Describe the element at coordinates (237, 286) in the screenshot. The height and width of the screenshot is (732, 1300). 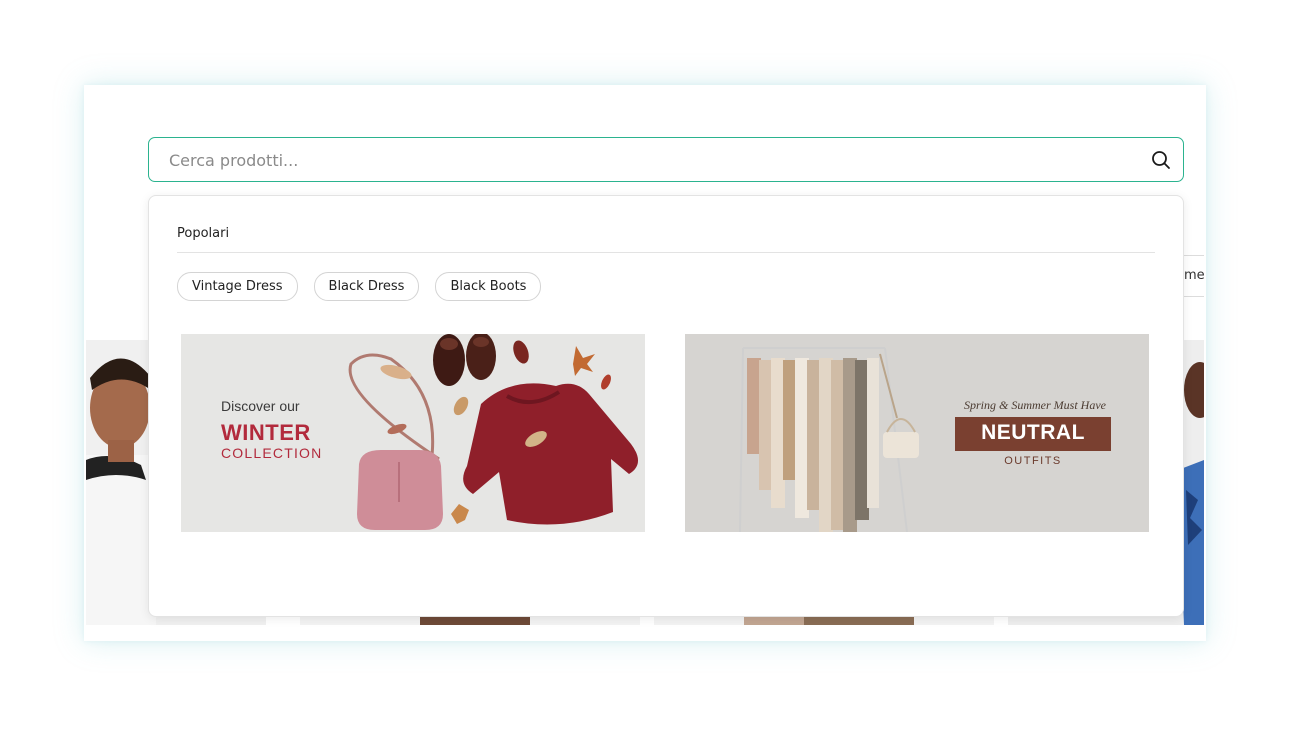
I see `chip-vintage-dress: Vintage Dress` at that location.